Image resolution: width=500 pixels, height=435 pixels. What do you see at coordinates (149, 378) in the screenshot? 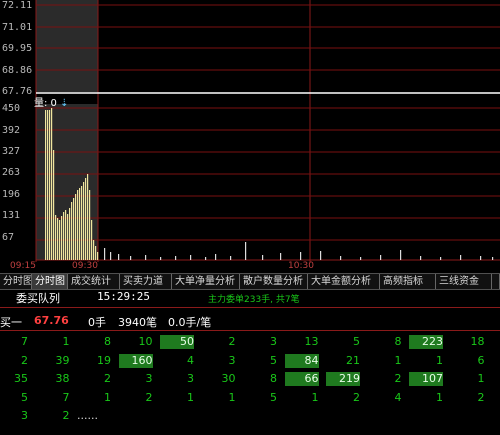
I see `order-cell: 3` at bounding box center [149, 378].